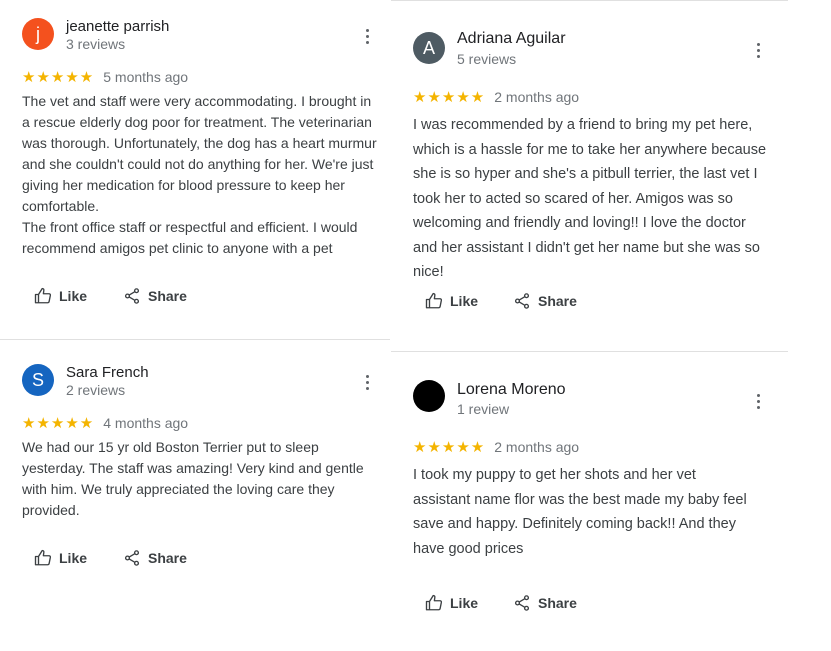 The image size is (831, 651). What do you see at coordinates (95, 44) in the screenshot?
I see `review-count: 3 reviews` at bounding box center [95, 44].